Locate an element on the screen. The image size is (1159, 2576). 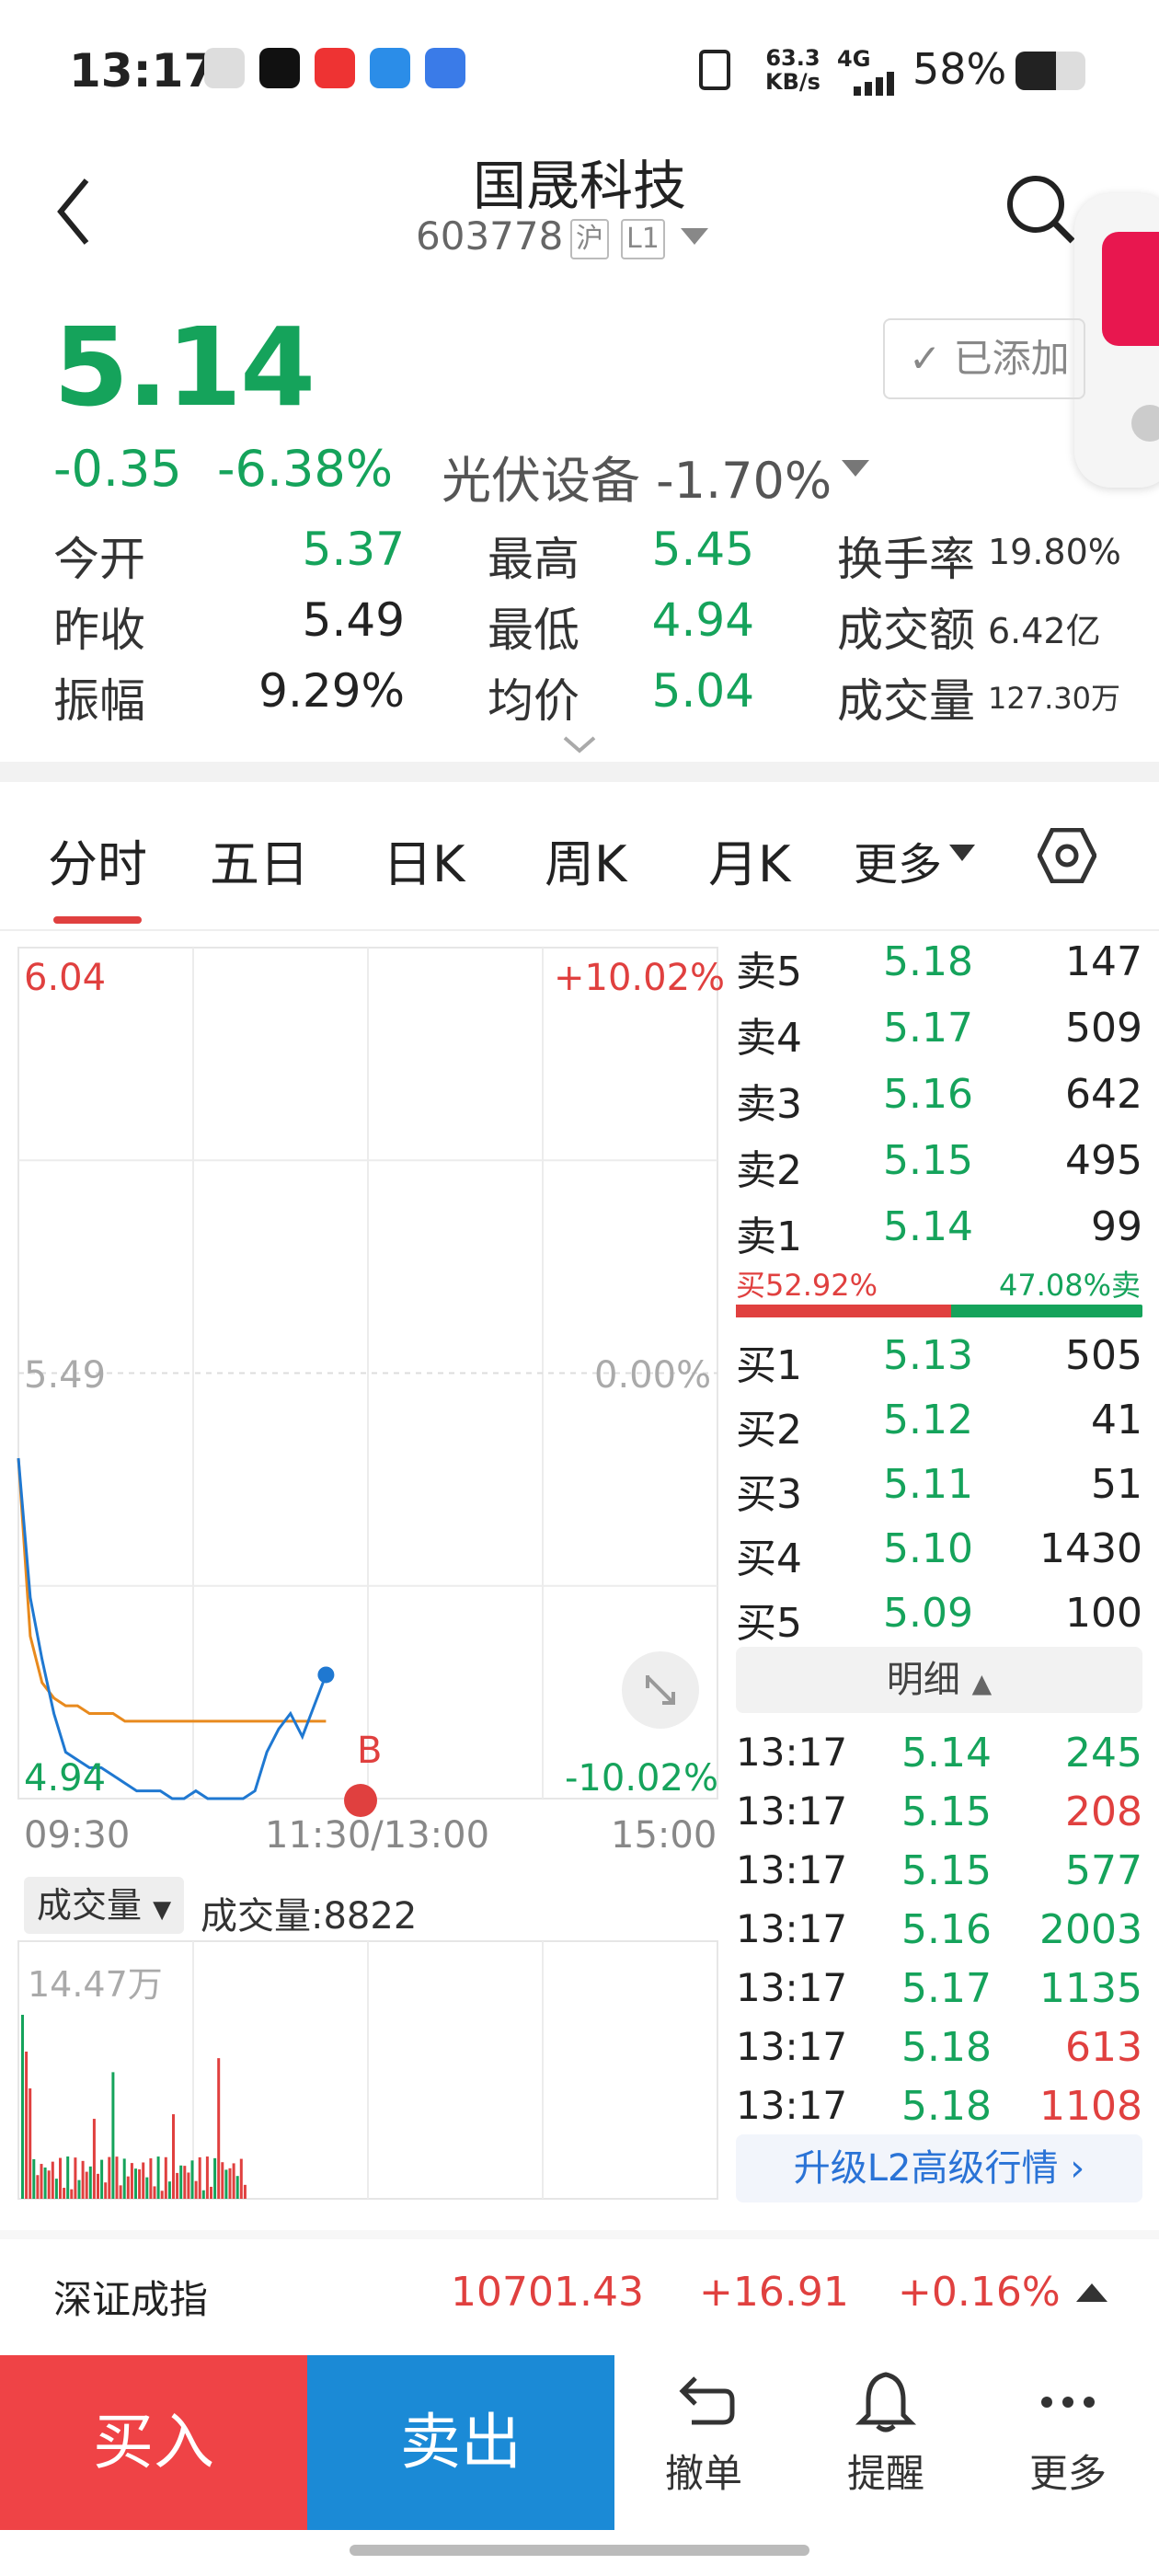
buy-marker-dot is located at coordinates (360, 1800).